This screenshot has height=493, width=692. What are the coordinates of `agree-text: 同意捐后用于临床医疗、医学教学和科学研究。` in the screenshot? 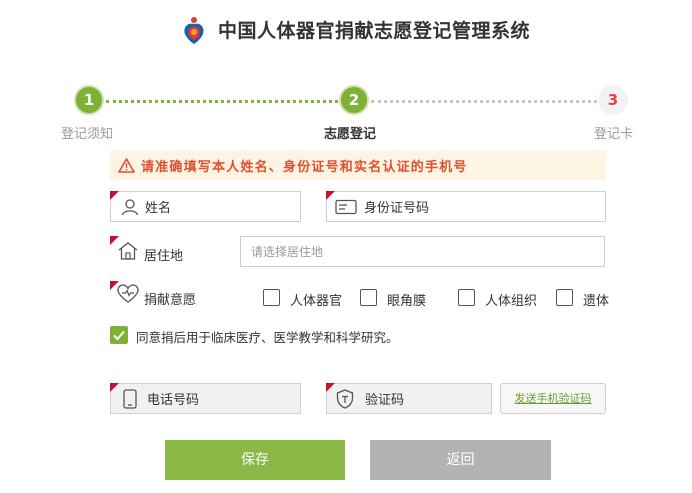 It's located at (267, 337).